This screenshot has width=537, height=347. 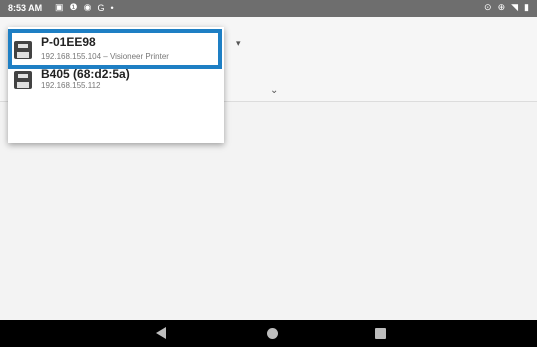 I want to click on back-icon, so click(x=161, y=333).